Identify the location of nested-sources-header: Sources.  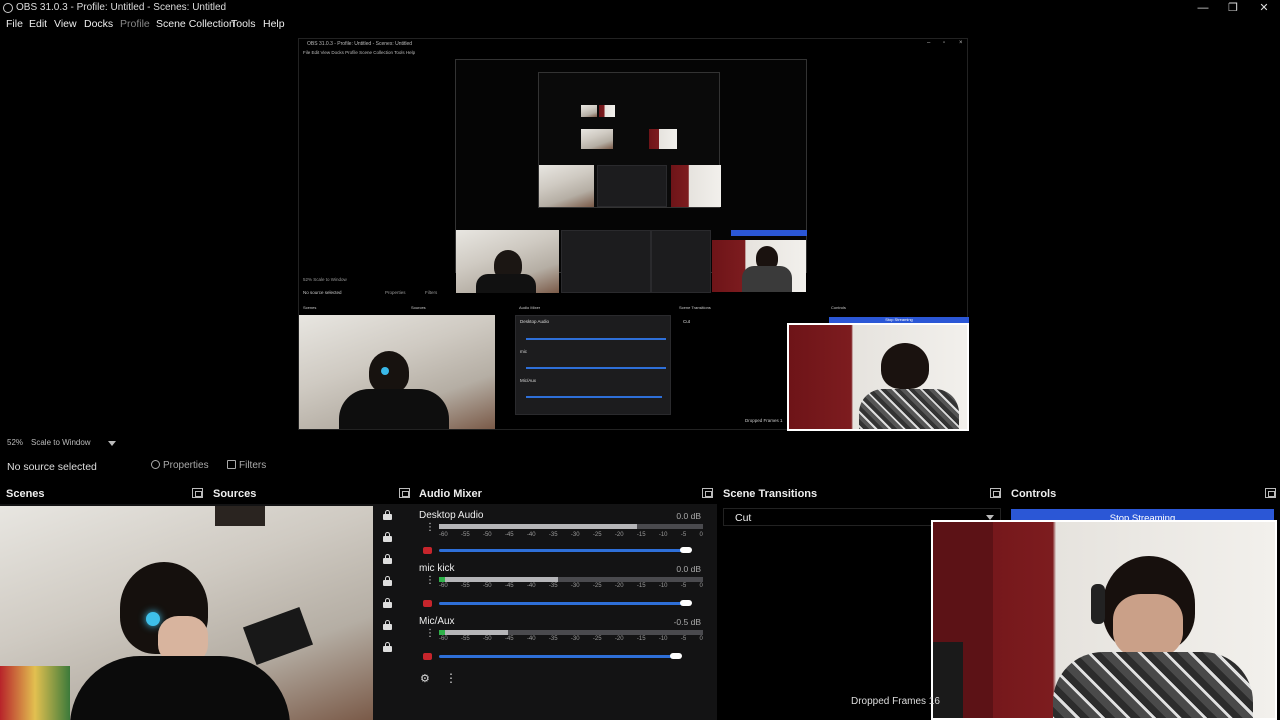
(418, 307).